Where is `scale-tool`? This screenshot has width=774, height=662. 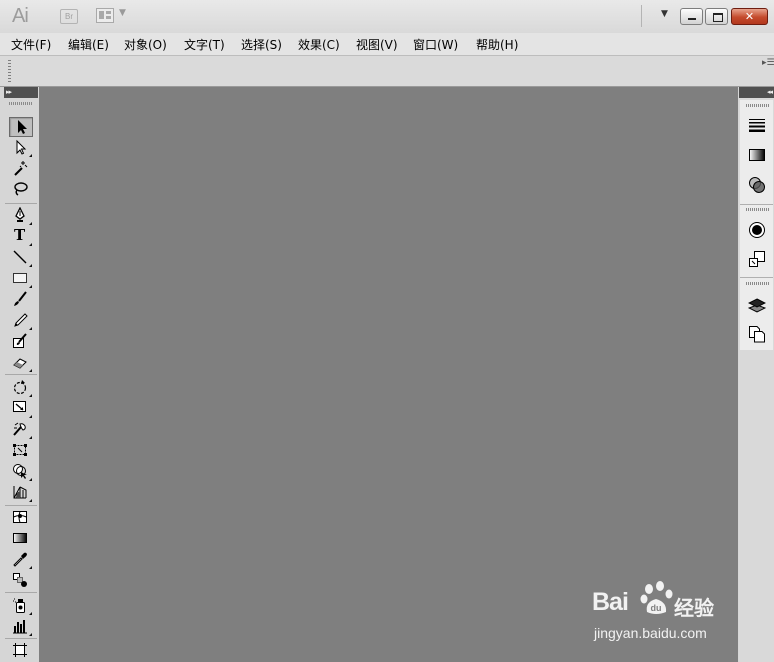 scale-tool is located at coordinates (21, 409).